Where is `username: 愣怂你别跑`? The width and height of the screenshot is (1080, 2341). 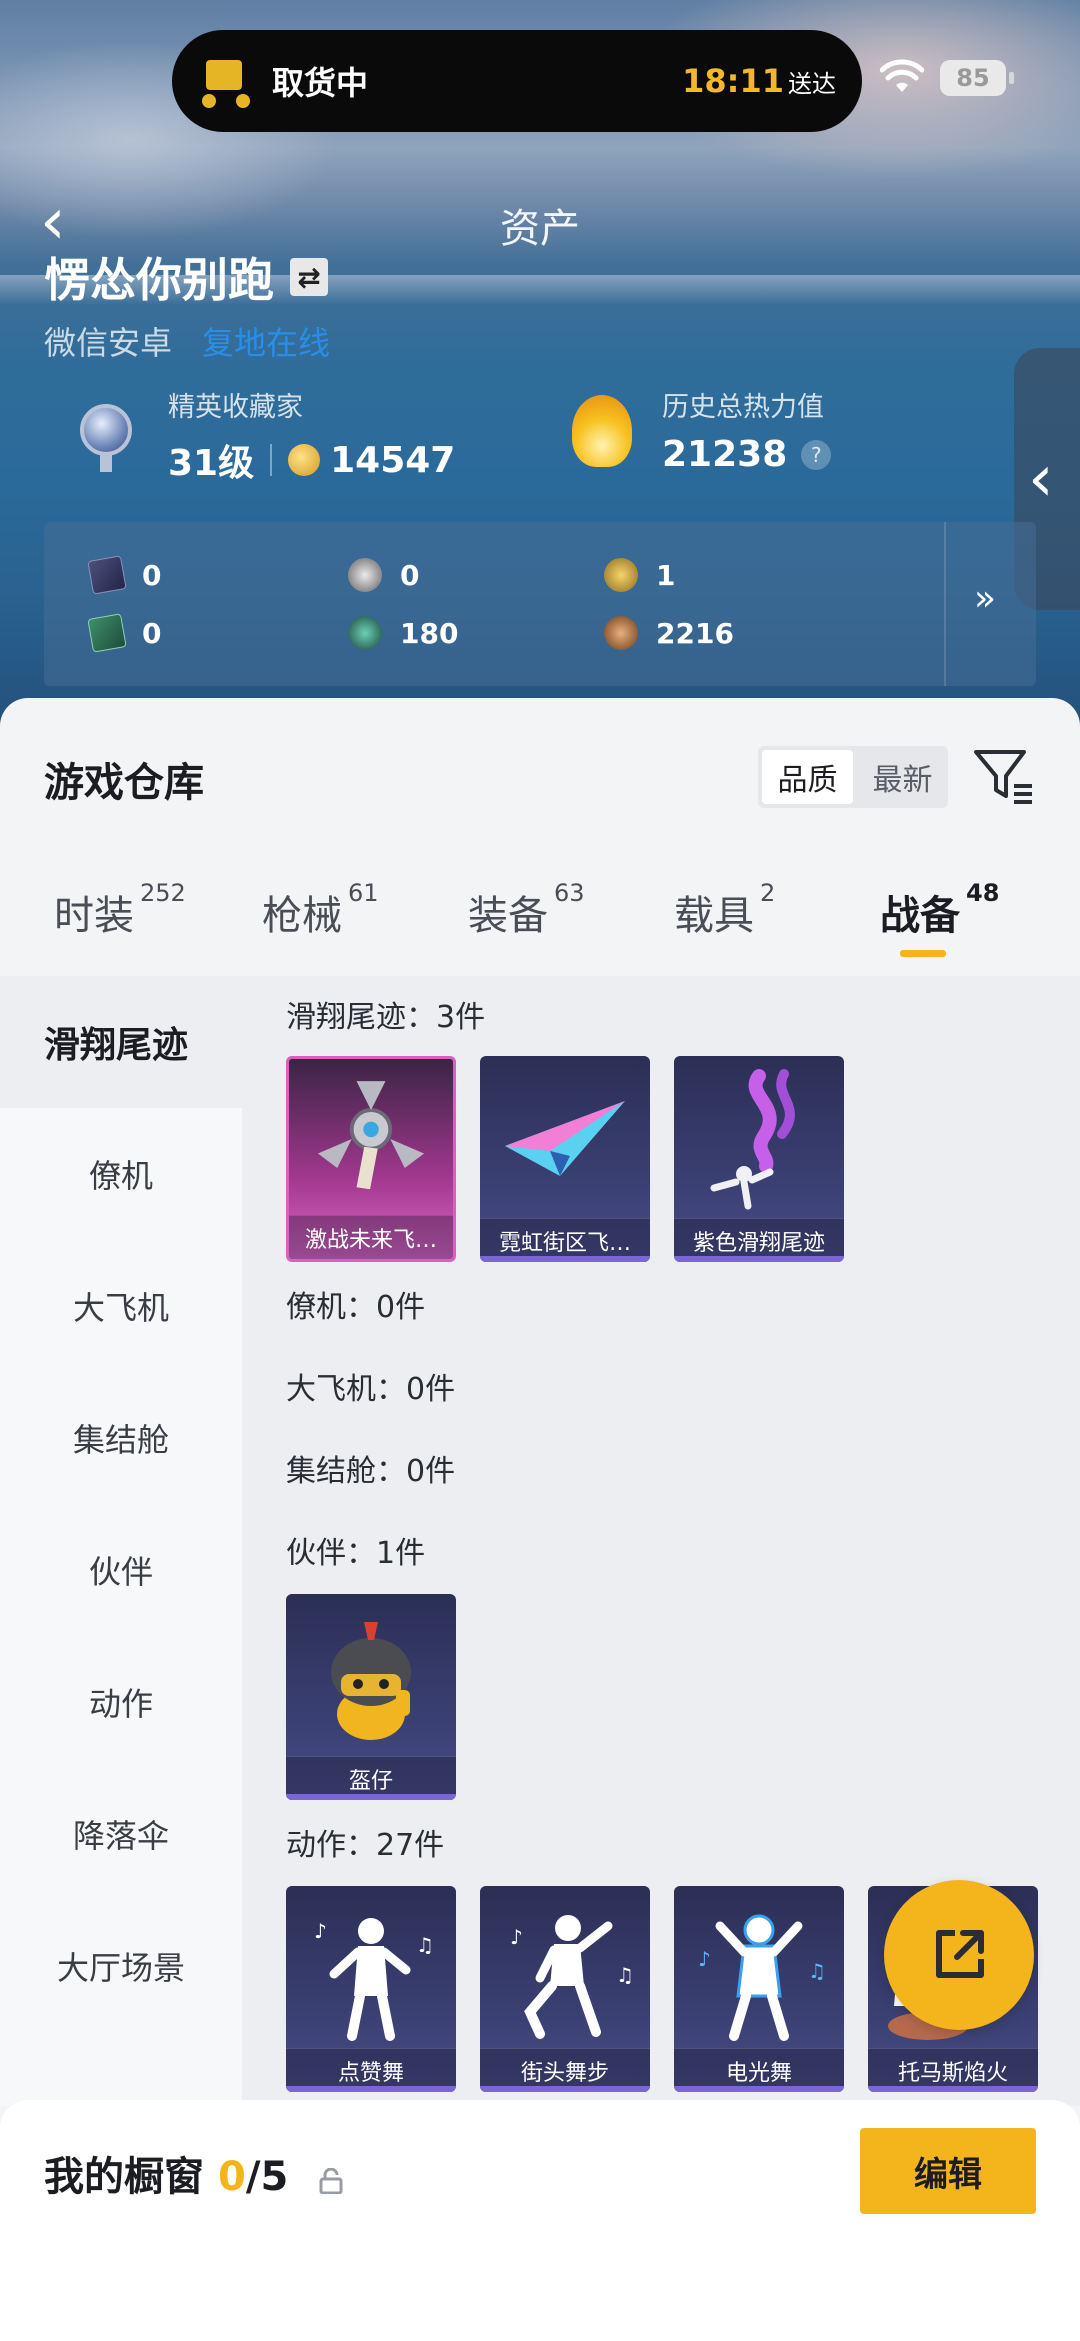
username: 愣怂你别跑 is located at coordinates (159, 280).